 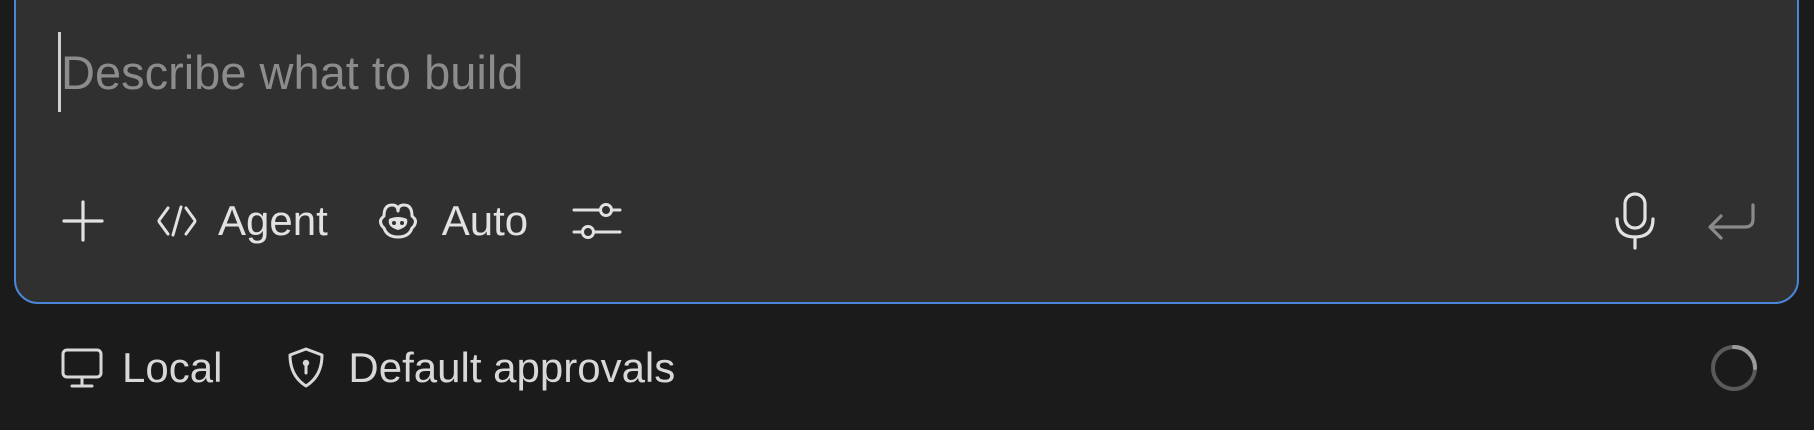 I want to click on submit-button, so click(x=1731, y=221).